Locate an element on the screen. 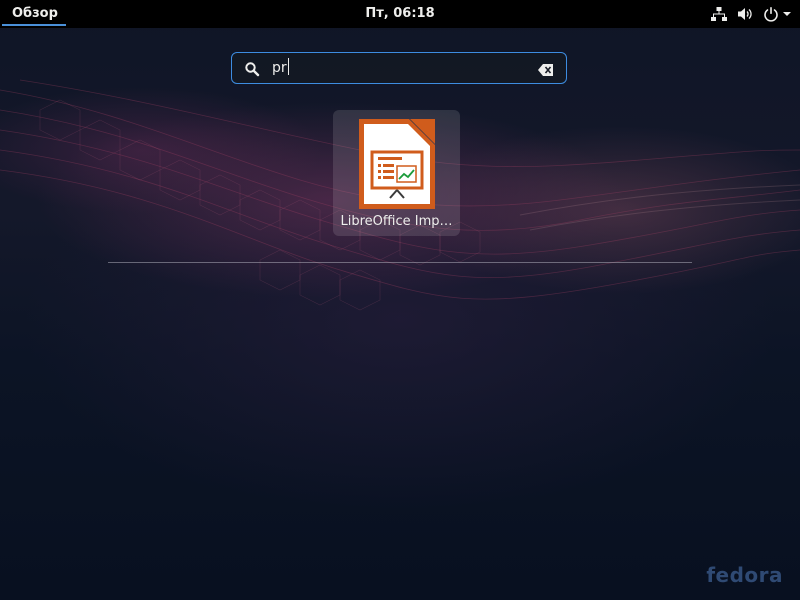 Image resolution: width=800 pixels, height=600 pixels. activities-indicator is located at coordinates (34, 25).